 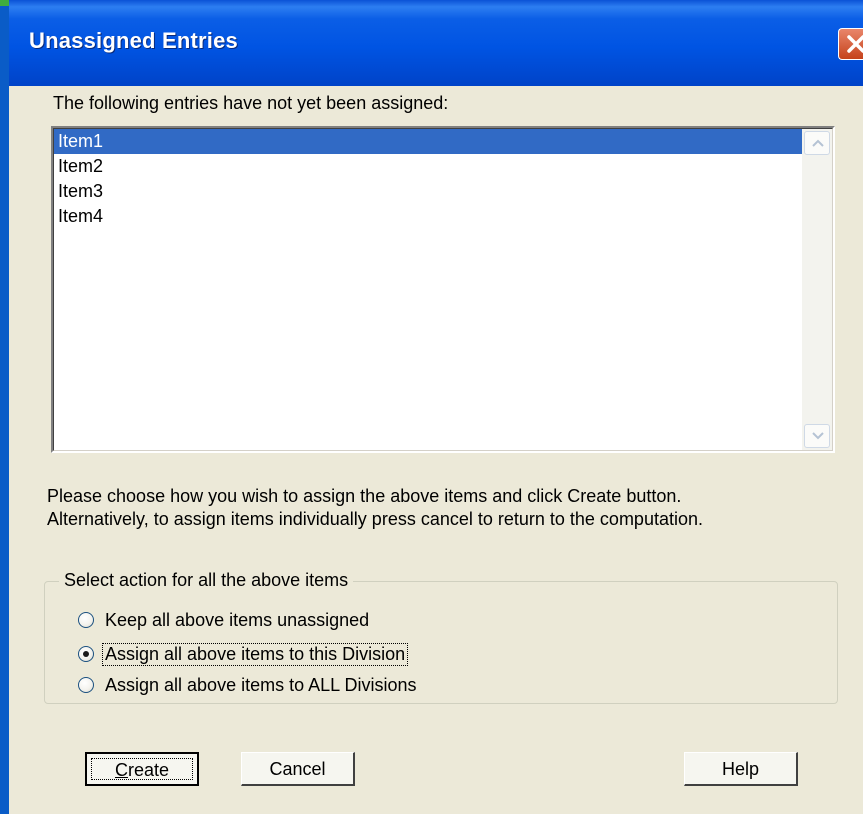 I want to click on chevron-down-icon, so click(x=818, y=436).